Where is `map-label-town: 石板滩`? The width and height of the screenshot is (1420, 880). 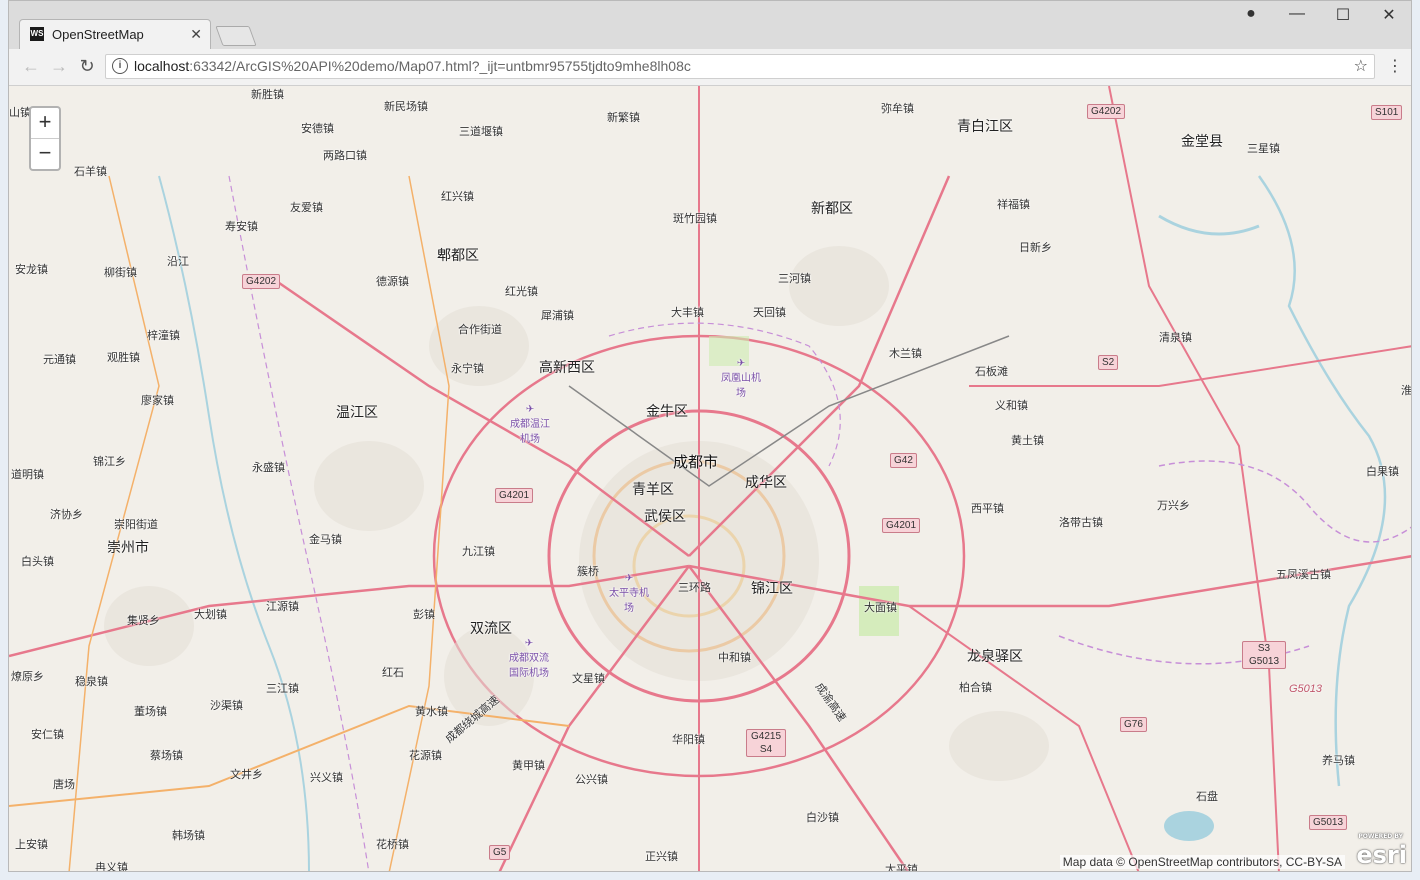 map-label-town: 石板滩 is located at coordinates (991, 372).